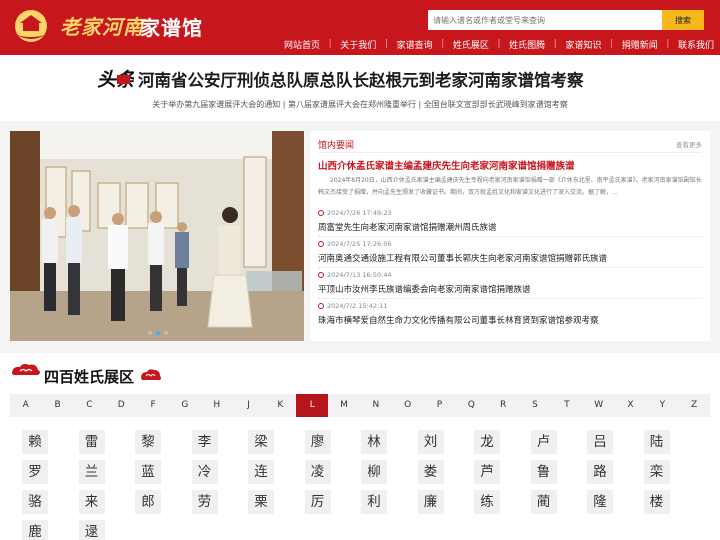 Image resolution: width=720 pixels, height=540 pixels. Describe the element at coordinates (148, 472) in the screenshot. I see `surname-link: 蓝` at that location.